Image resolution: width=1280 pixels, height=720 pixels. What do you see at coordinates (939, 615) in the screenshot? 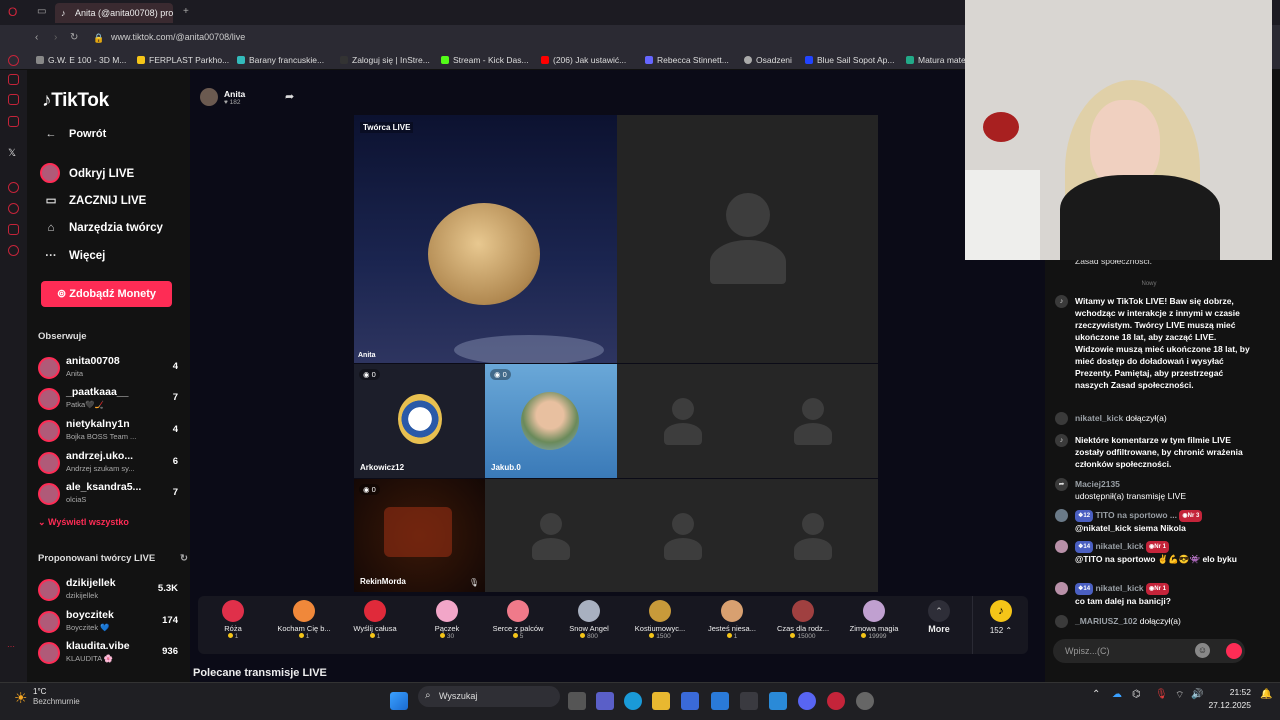
I see `more-gifts-button: ⌃ More` at bounding box center [939, 615].